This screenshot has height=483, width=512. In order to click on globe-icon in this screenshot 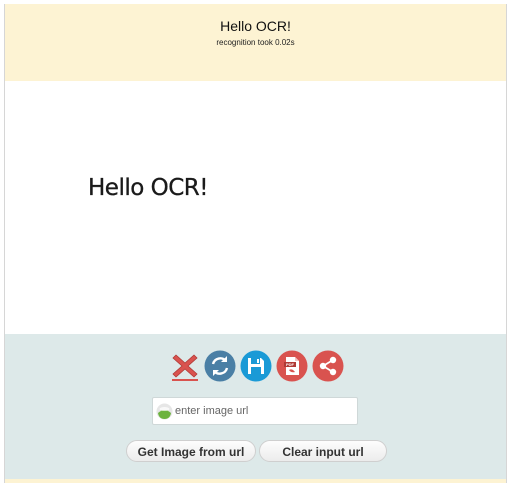, I will do `click(164, 411)`.